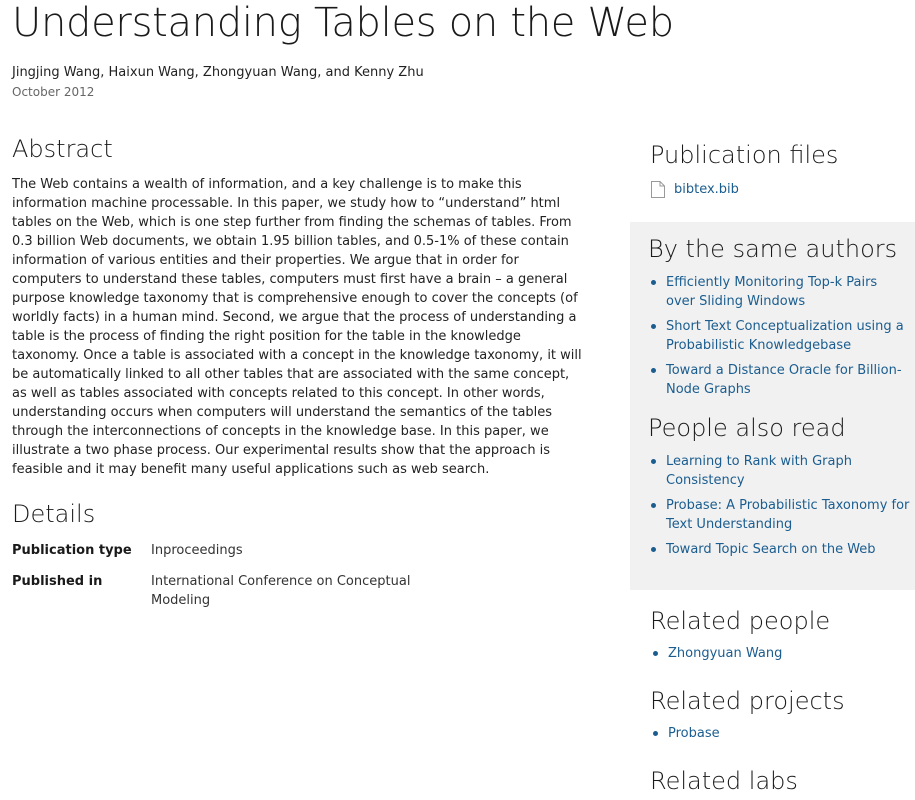  I want to click on abstract-heading: Abstract, so click(62, 149).